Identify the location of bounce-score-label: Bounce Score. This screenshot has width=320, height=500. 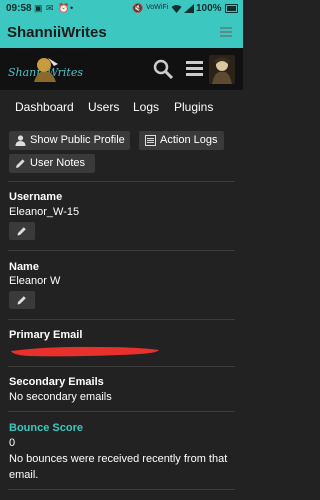
(46, 428).